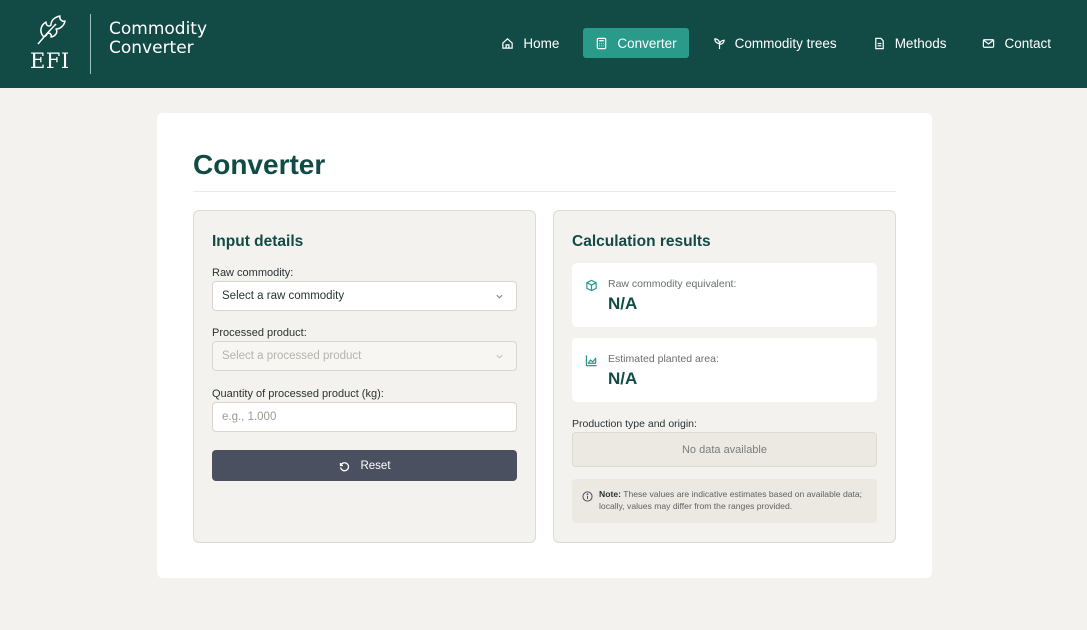 Image resolution: width=1087 pixels, height=630 pixels. What do you see at coordinates (51, 30) in the screenshot?
I see `leaf-logo-icon` at bounding box center [51, 30].